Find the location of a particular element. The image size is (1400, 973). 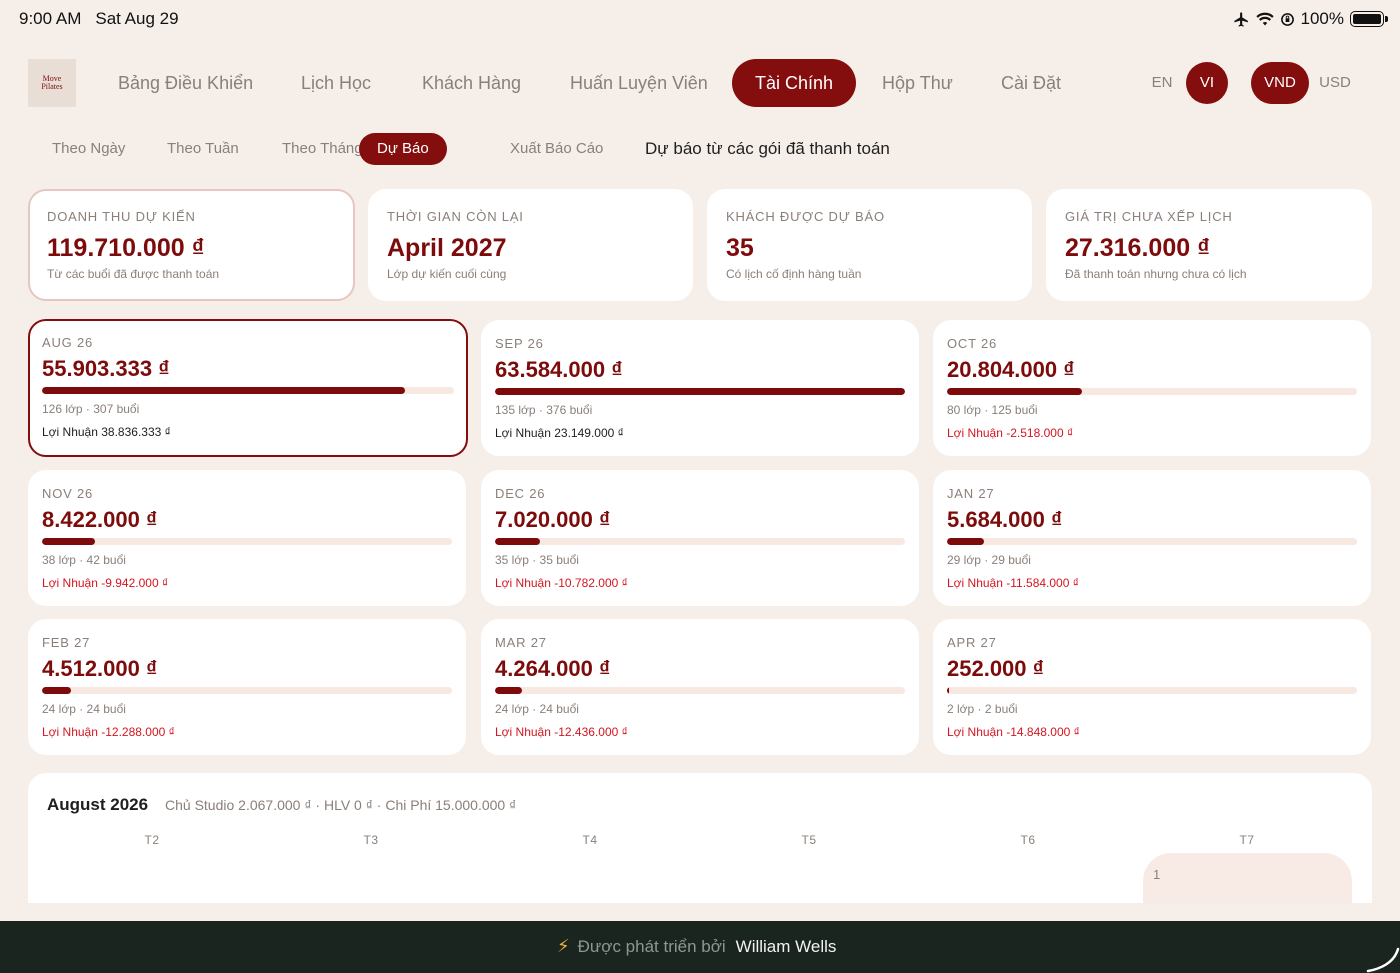

month-classes-sessions: 126 lớp · 307 buổi is located at coordinates (91, 409).